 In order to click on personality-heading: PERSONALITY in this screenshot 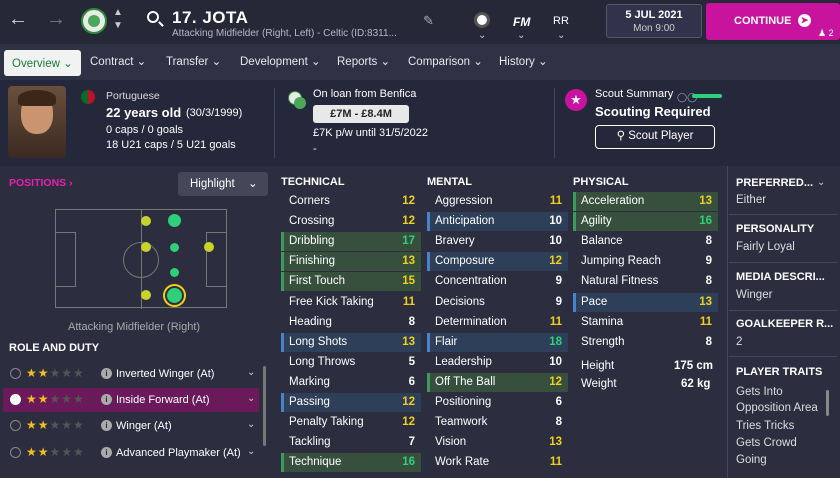, I will do `click(775, 229)`.